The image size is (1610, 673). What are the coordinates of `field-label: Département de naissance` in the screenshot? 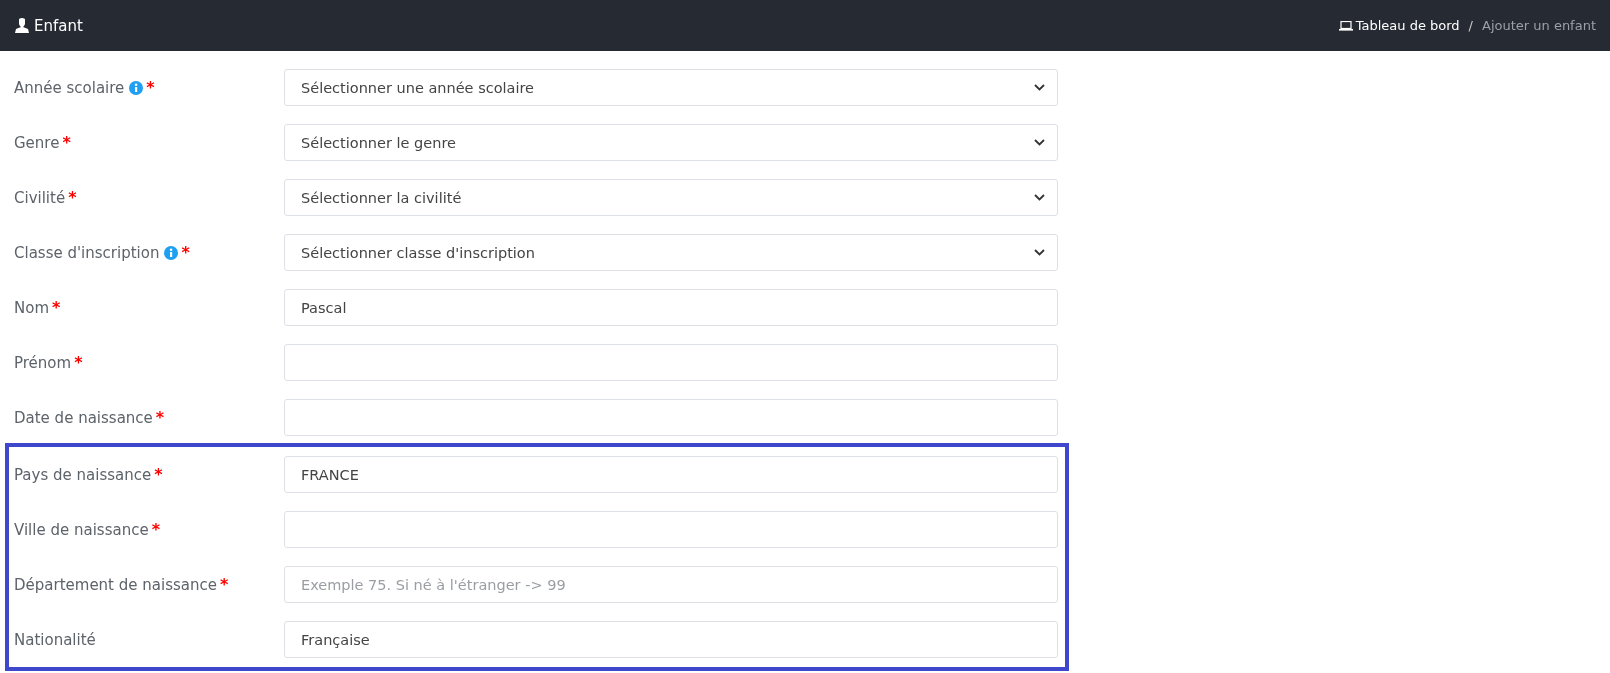 It's located at (115, 584).